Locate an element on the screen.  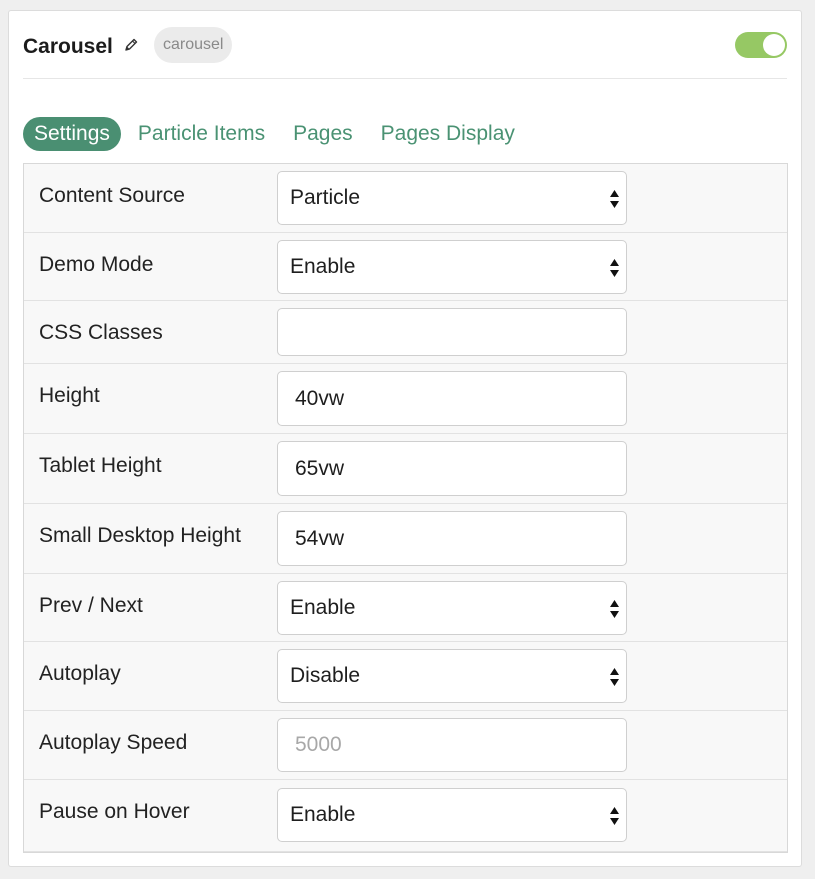
settings-row: Autoplay Speed 5000 is located at coordinates (405, 745).